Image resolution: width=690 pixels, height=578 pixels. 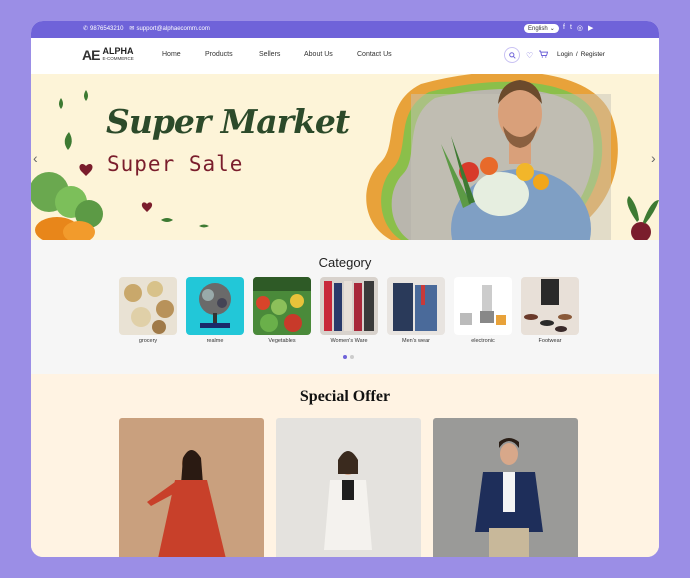 What do you see at coordinates (282, 341) in the screenshot?
I see `category-label: Vegetables` at bounding box center [282, 341].